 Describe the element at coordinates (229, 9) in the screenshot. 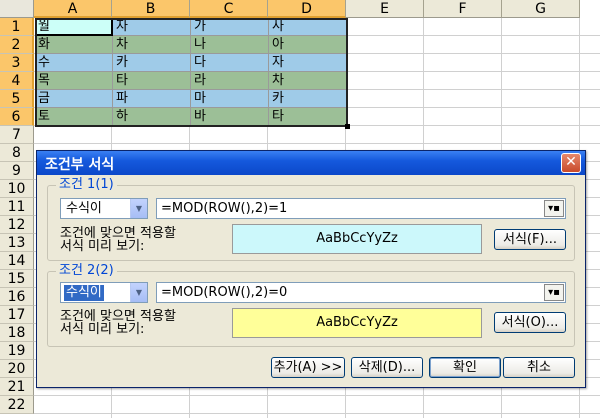

I see `column-header-c: C` at that location.